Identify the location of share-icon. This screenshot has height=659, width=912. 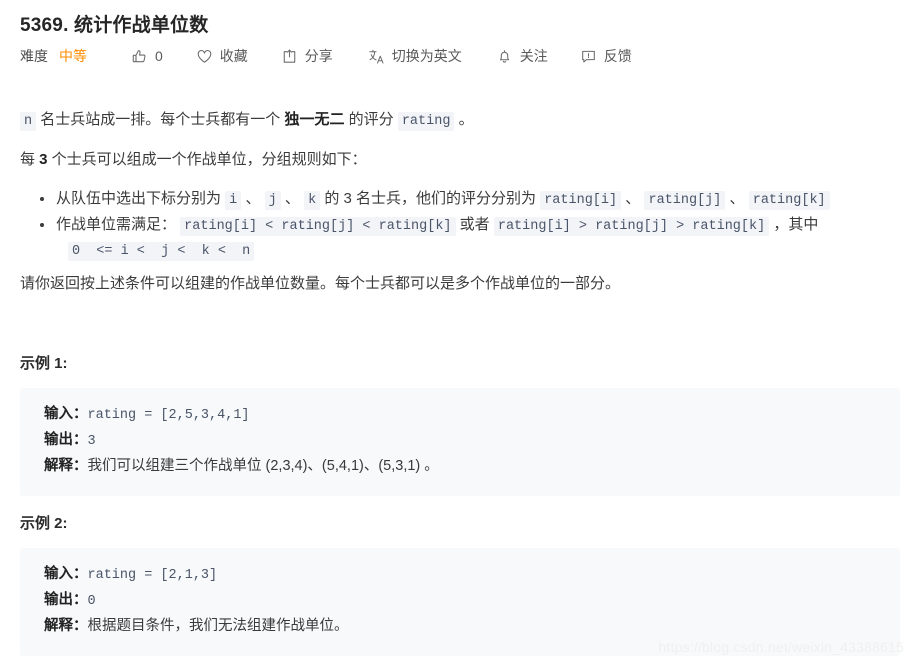
(289, 56).